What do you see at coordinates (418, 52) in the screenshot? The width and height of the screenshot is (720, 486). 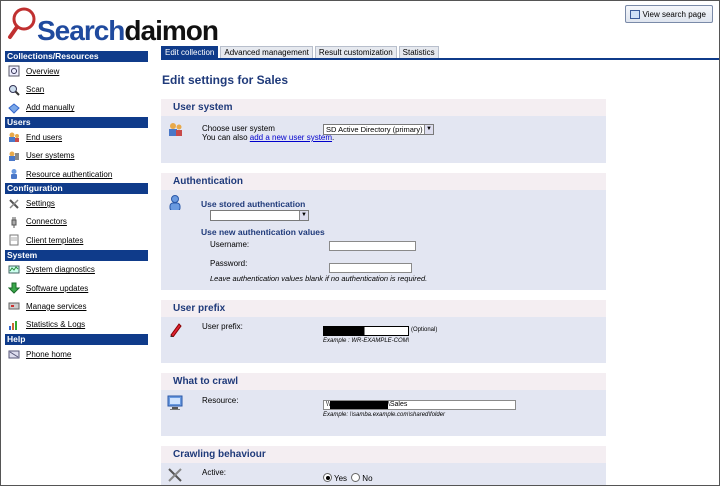 I see `tab-statistics: Statistics` at bounding box center [418, 52].